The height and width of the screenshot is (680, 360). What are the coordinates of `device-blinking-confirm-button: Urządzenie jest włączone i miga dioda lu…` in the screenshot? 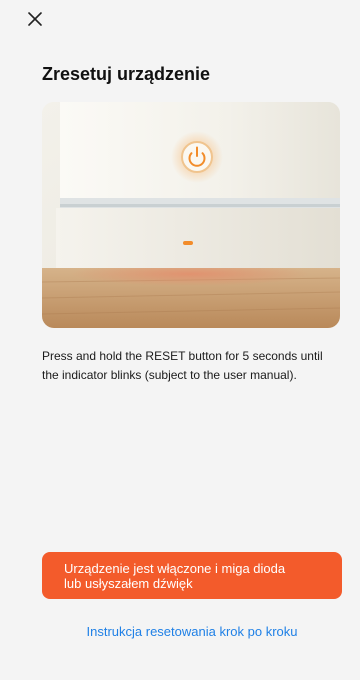 It's located at (192, 575).